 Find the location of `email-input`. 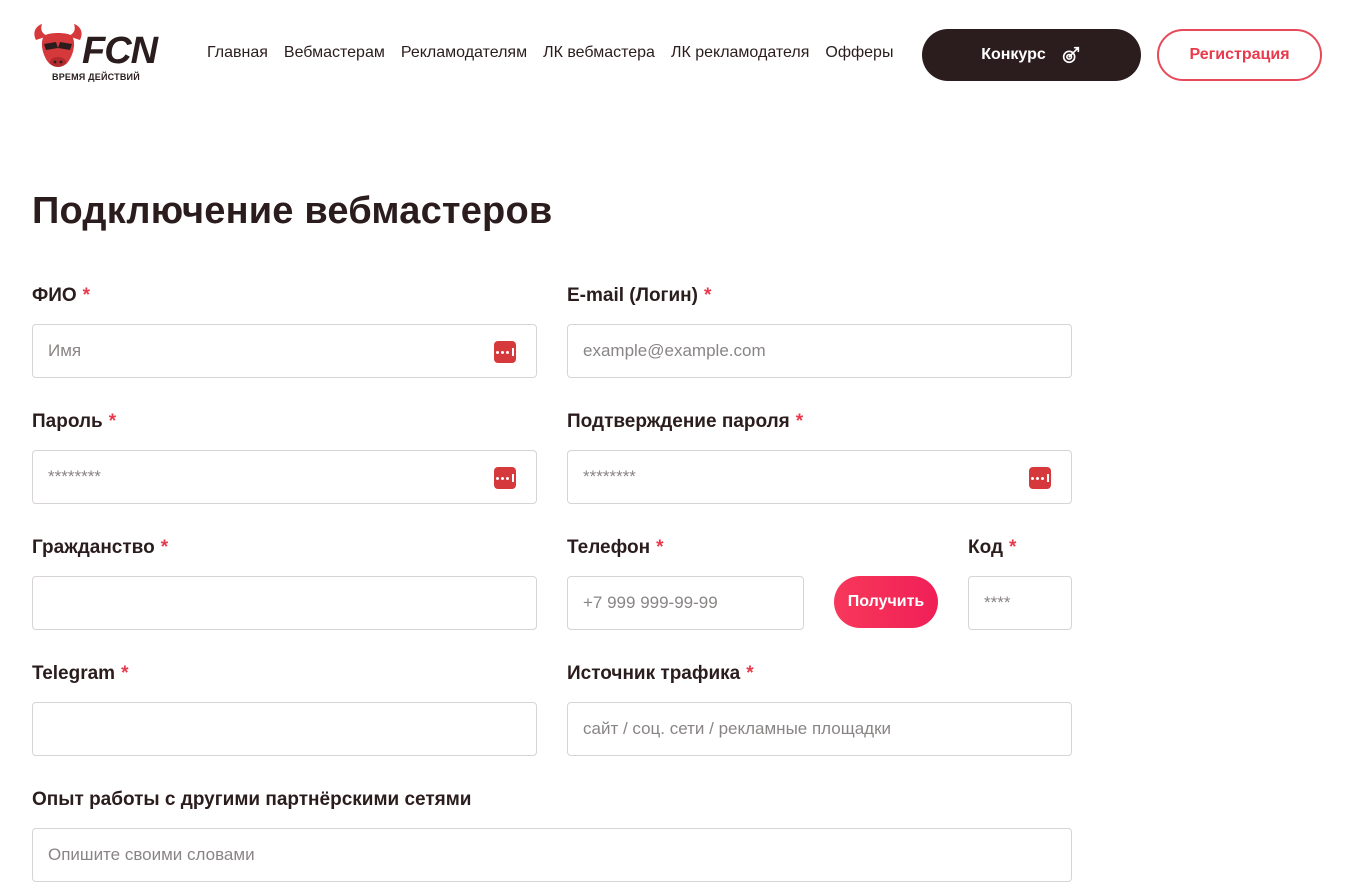

email-input is located at coordinates (819, 351).